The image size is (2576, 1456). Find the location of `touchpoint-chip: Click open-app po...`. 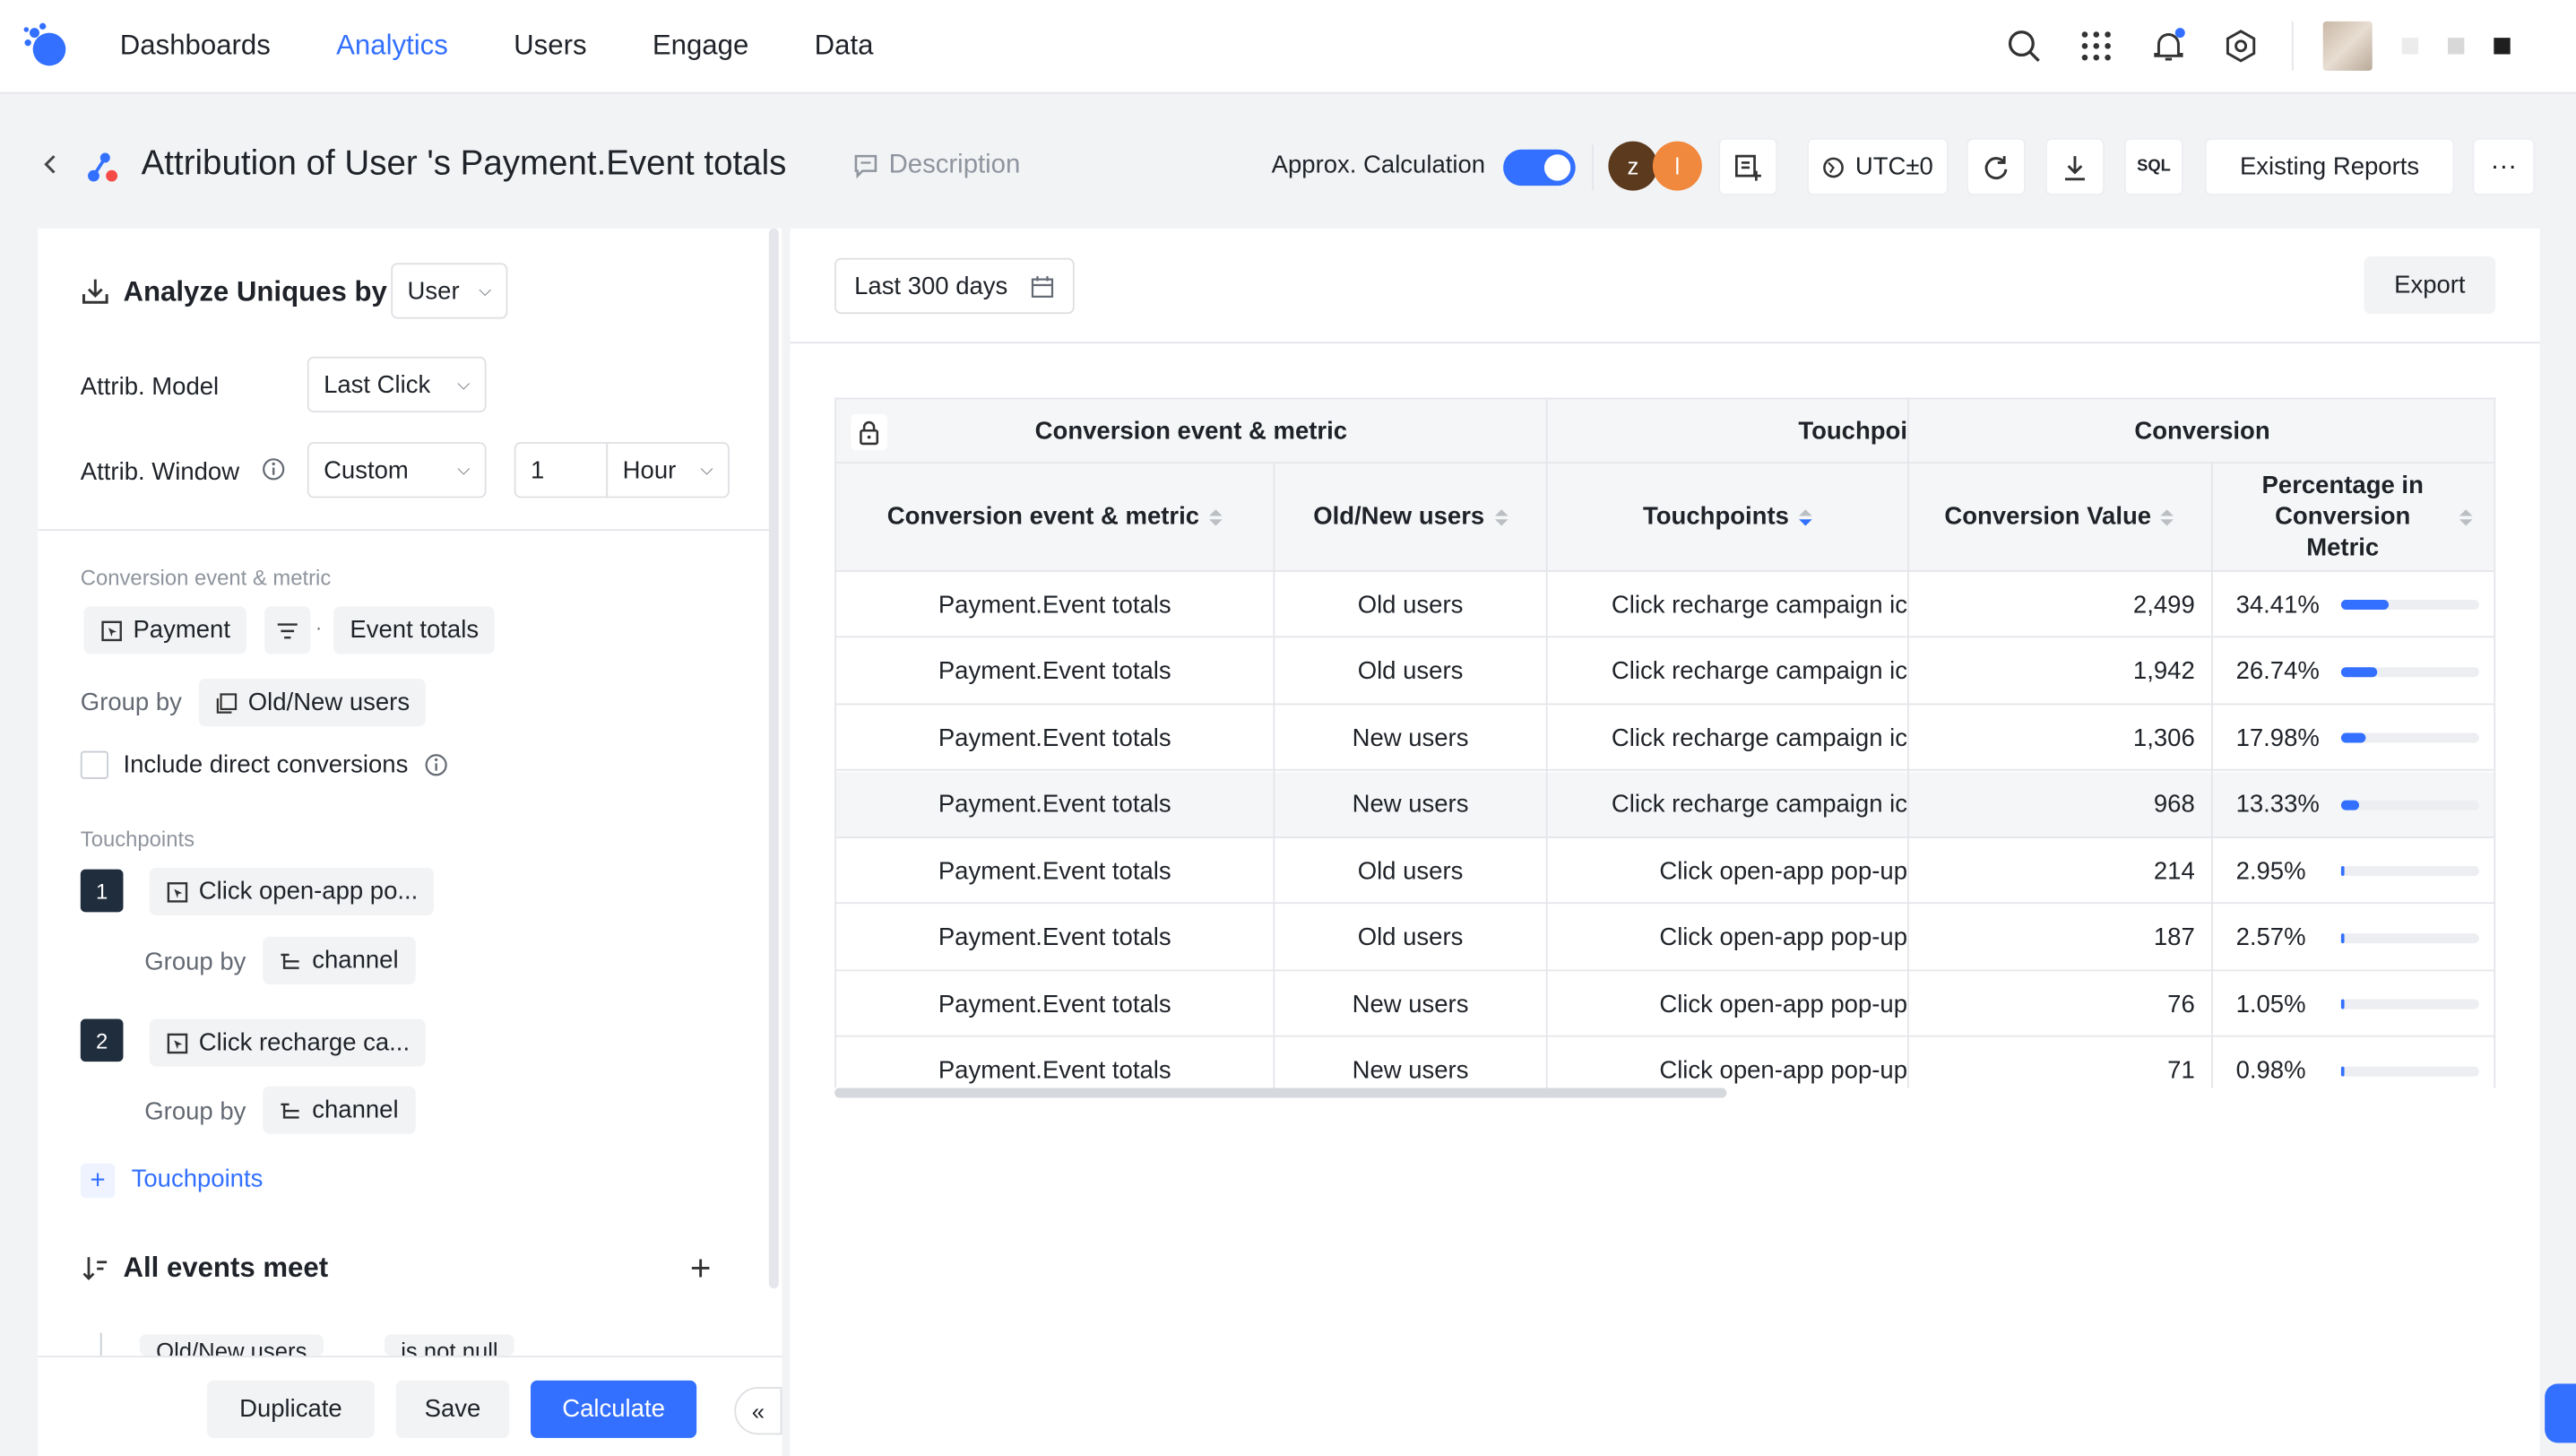

touchpoint-chip: Click open-app po... is located at coordinates (292, 891).